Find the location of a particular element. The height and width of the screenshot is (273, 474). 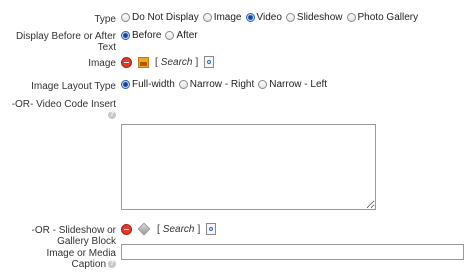

radio-do-not-display is located at coordinates (125, 17).